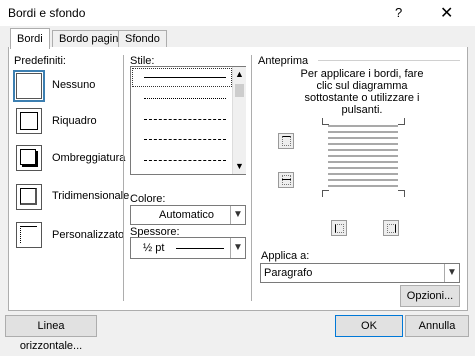 The image size is (475, 356). Describe the element at coordinates (239, 120) in the screenshot. I see `stile-scrollbar: ▲ ▼` at that location.